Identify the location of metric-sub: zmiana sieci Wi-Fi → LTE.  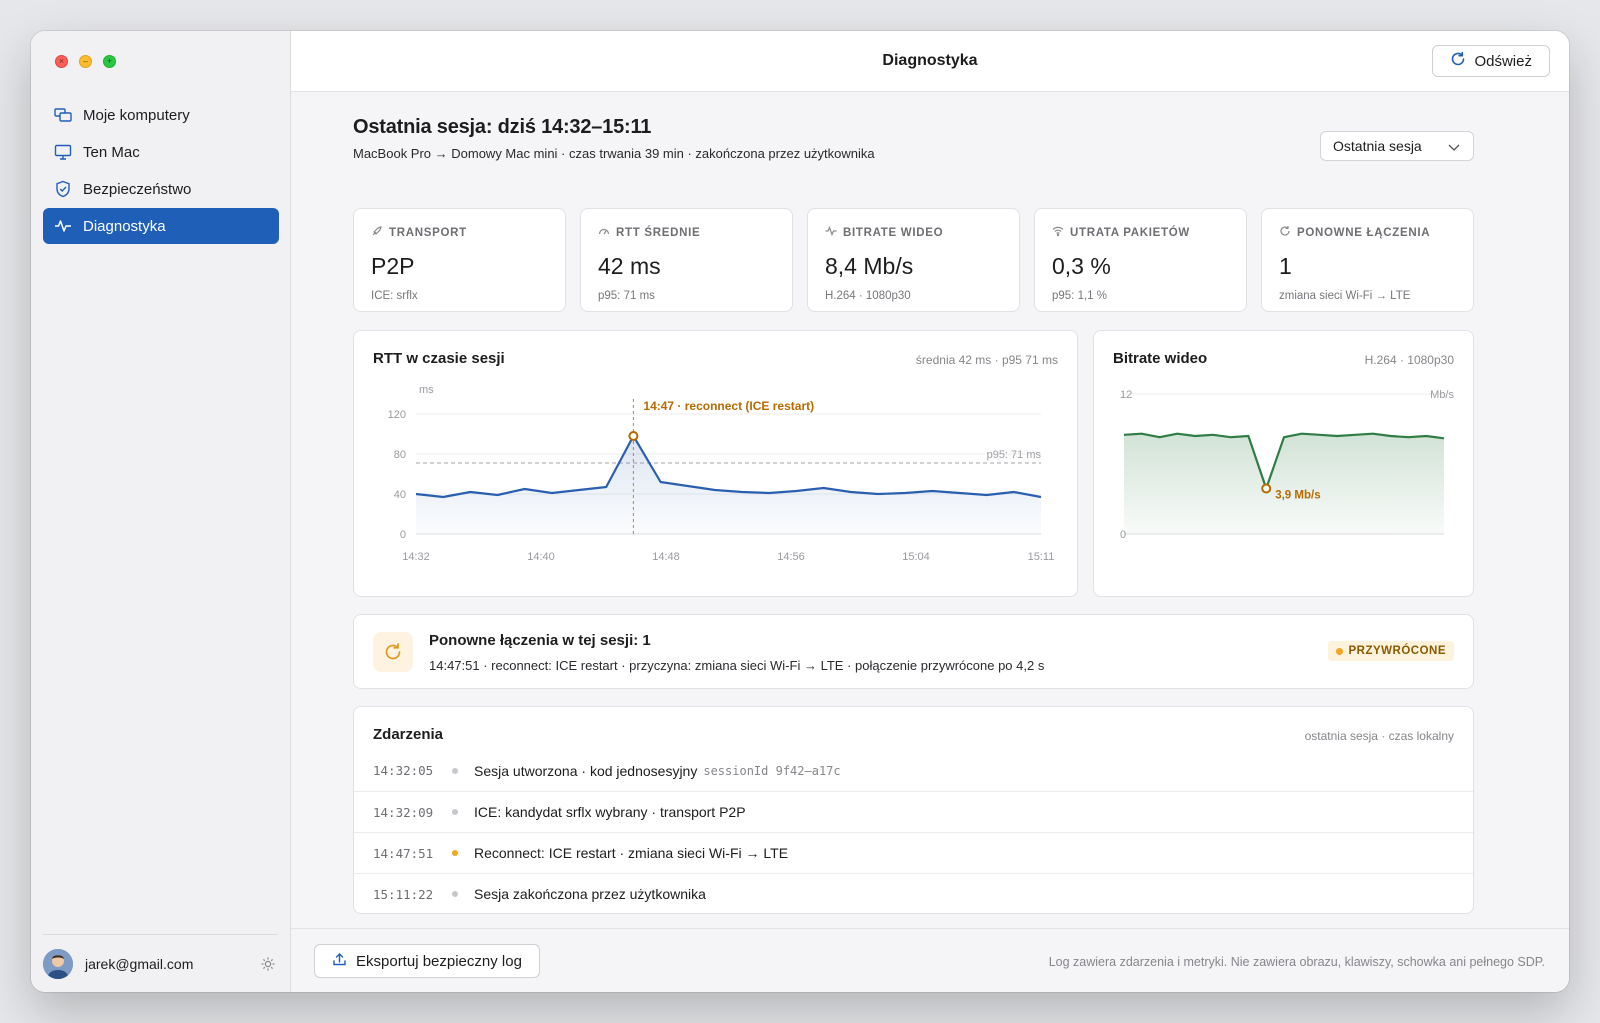
(1345, 296).